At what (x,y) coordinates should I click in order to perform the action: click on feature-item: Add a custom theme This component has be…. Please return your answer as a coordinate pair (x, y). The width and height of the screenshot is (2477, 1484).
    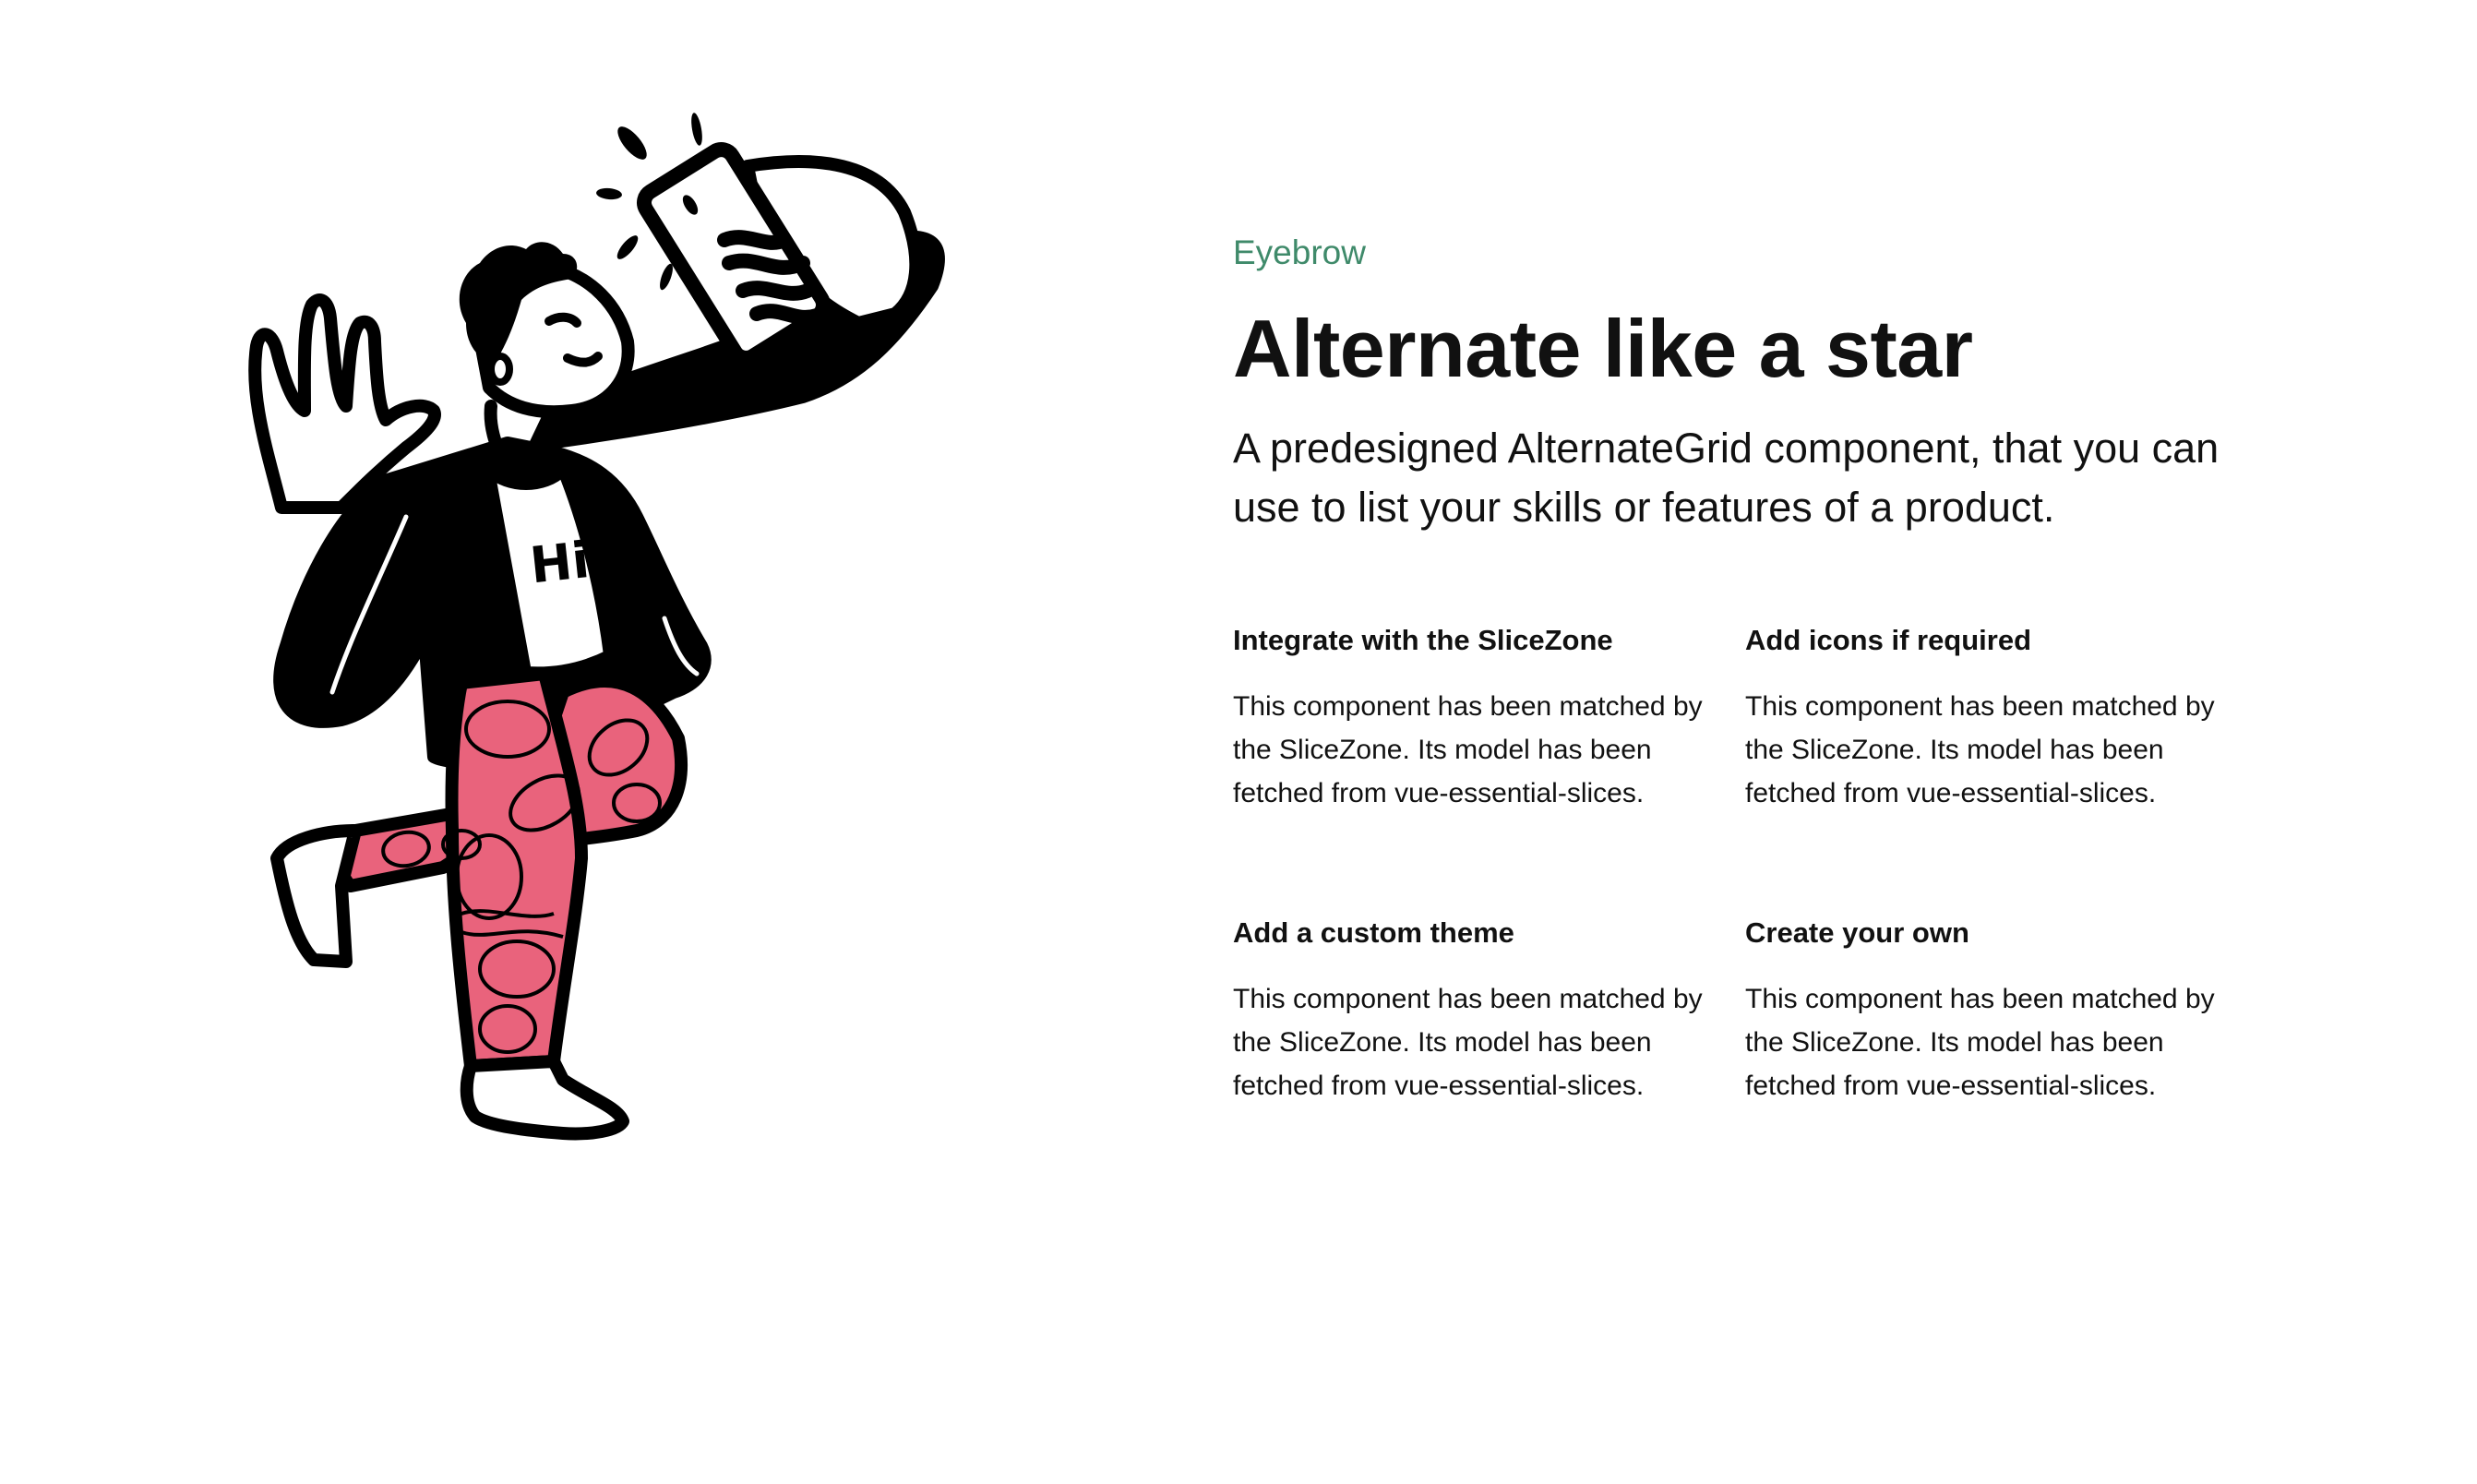
    Looking at the image, I should click on (1489, 1011).